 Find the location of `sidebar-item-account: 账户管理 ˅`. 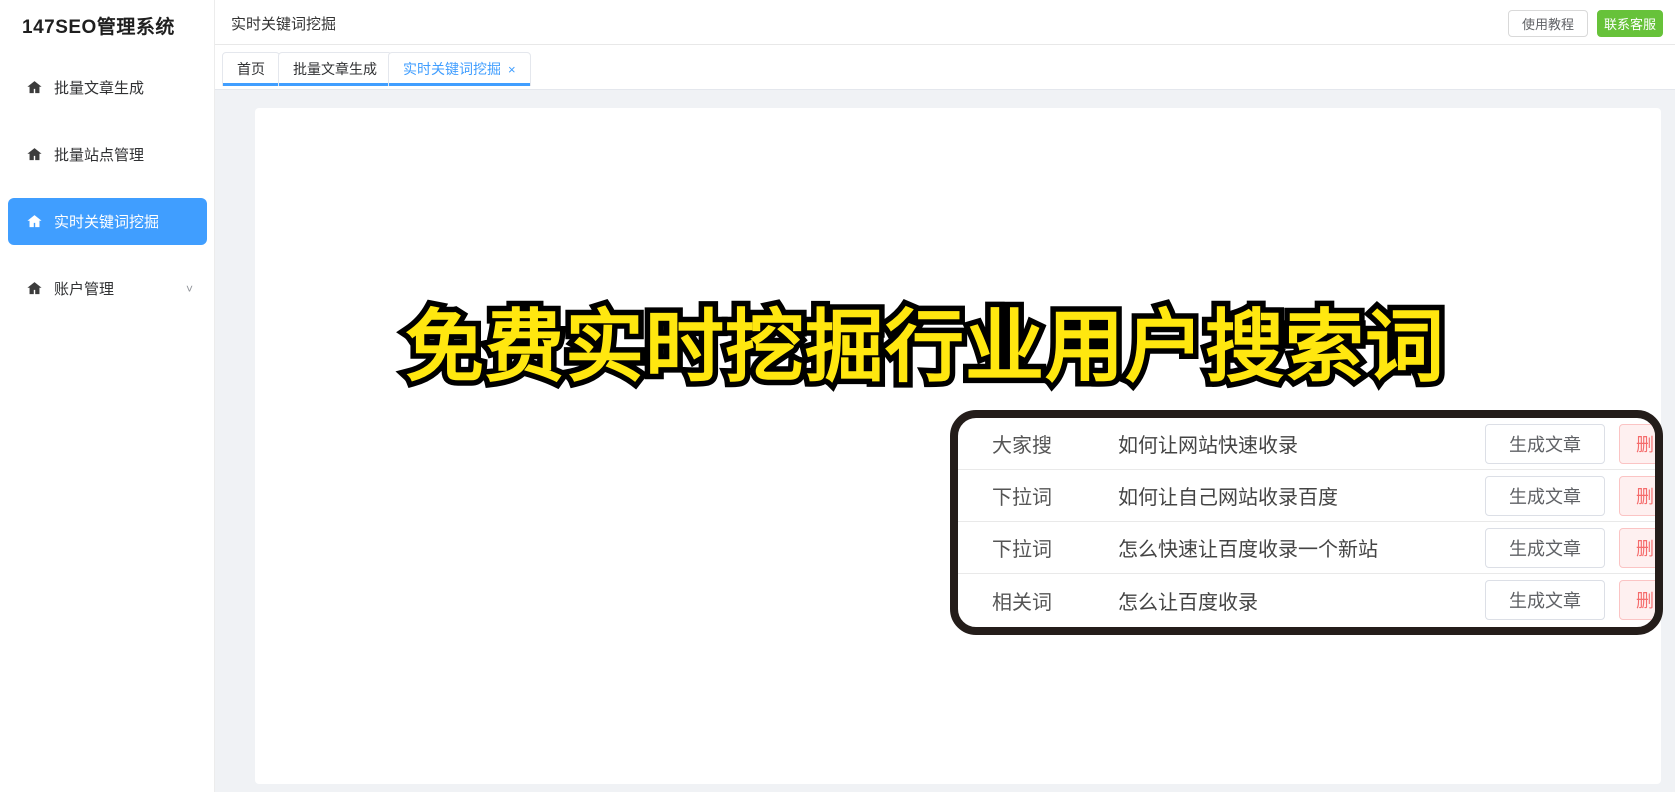

sidebar-item-account: 账户管理 ˅ is located at coordinates (107, 288).